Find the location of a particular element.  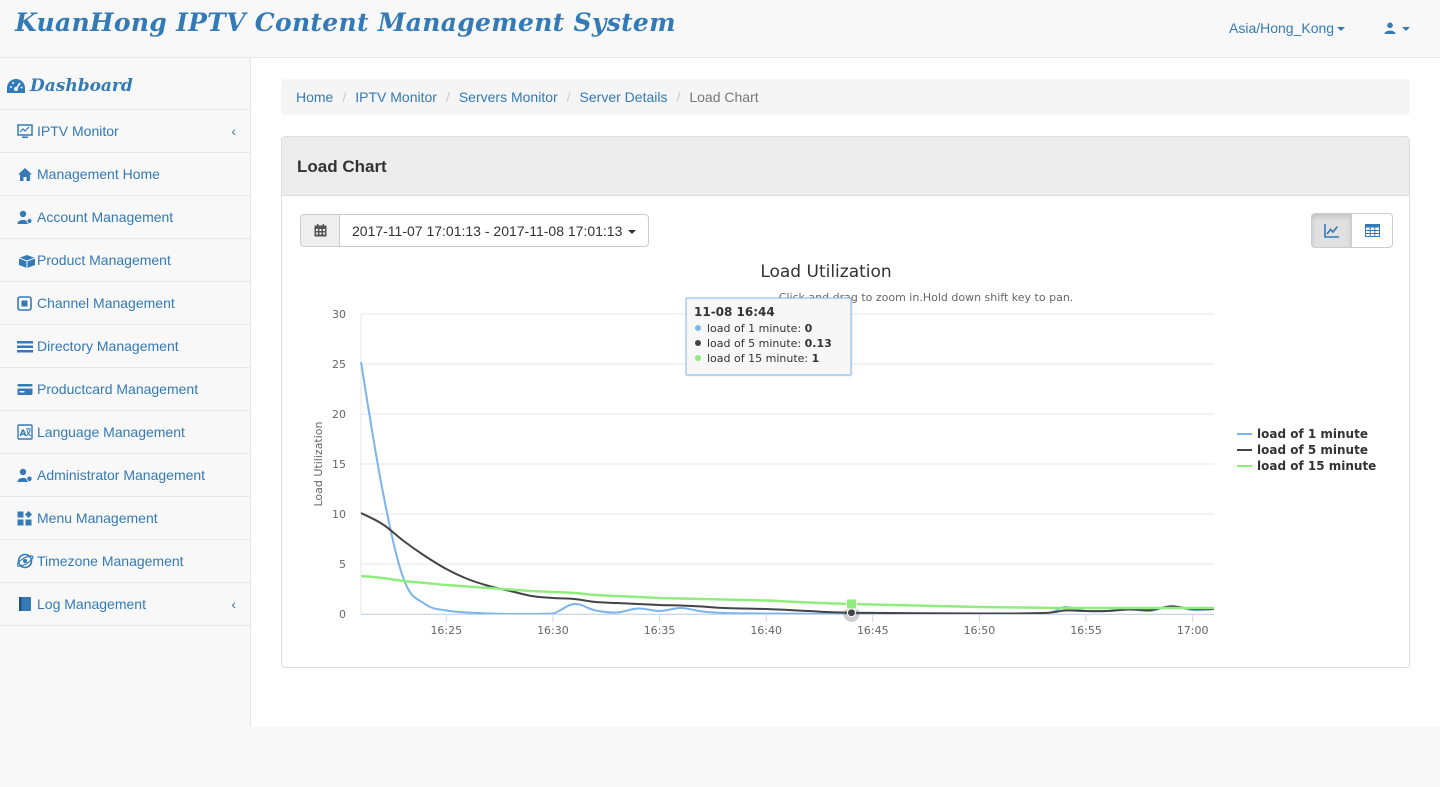

x-tick-label: 16:55 is located at coordinates (1086, 630).